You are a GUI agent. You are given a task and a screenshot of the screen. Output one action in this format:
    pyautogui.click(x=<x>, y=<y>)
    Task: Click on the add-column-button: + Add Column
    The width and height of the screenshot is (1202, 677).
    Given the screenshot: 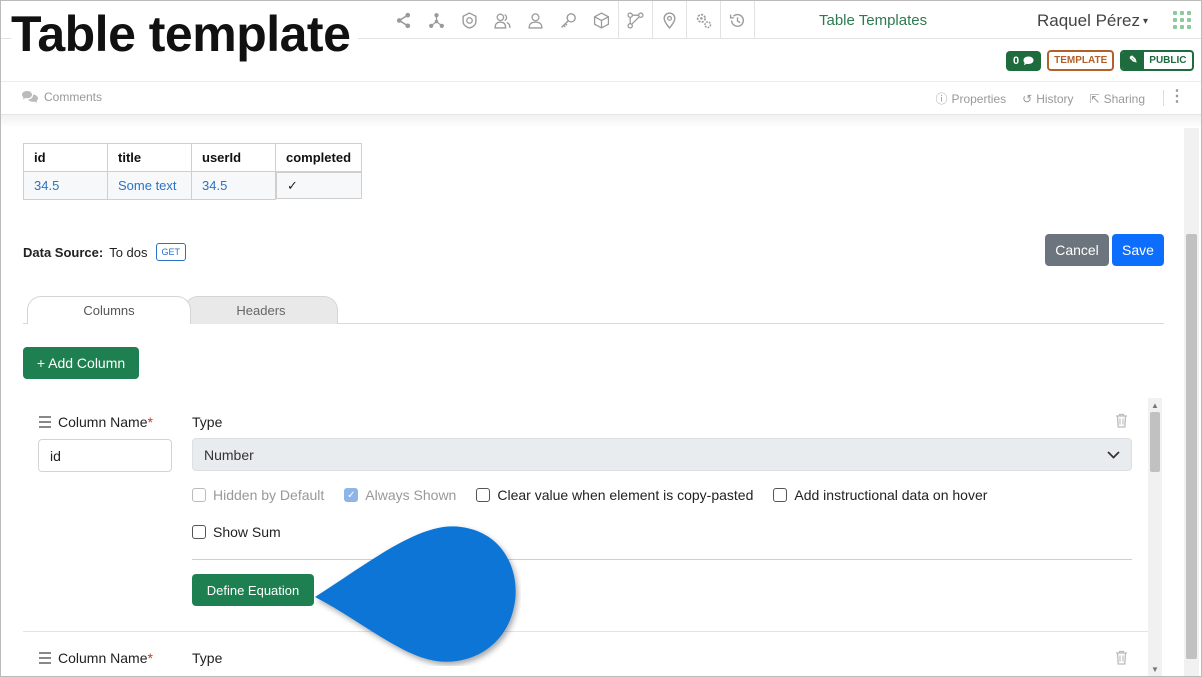 What is the action you would take?
    pyautogui.click(x=81, y=363)
    